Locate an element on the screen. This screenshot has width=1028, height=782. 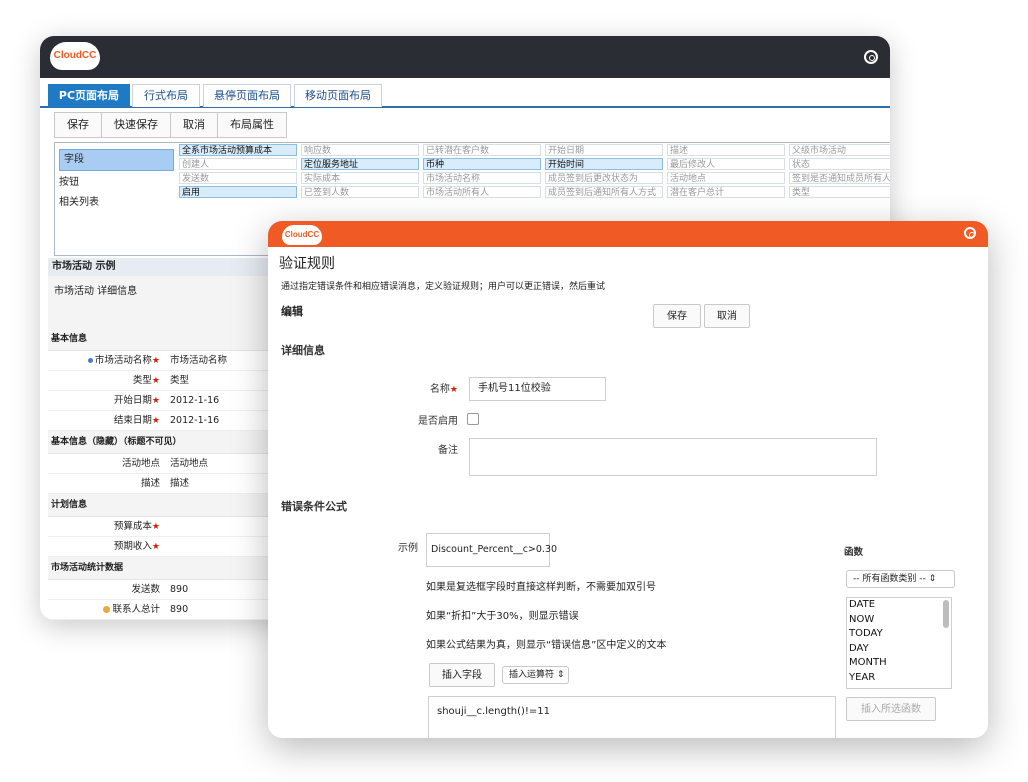
layout-properties-button: 布局属性 is located at coordinates (252, 125).